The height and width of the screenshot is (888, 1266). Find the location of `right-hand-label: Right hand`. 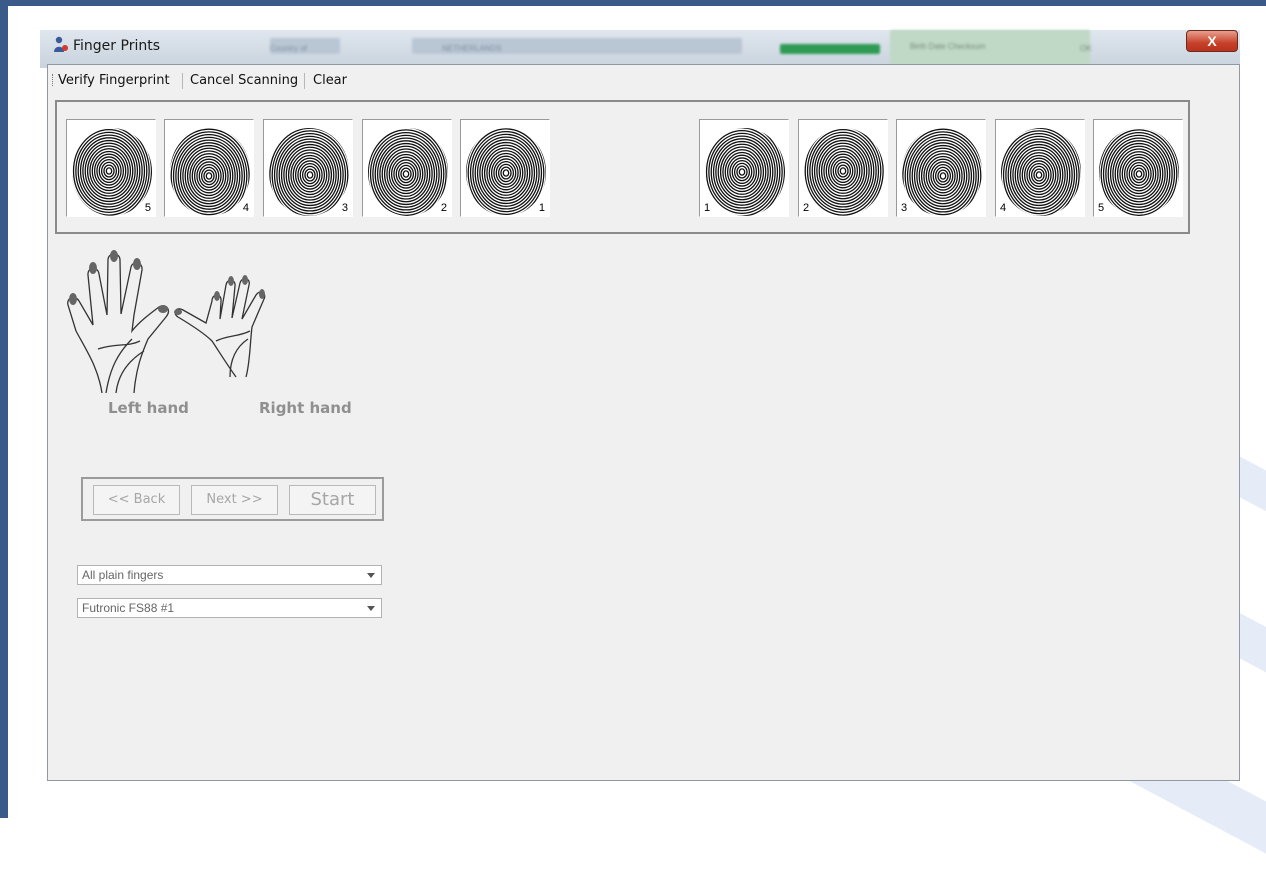

right-hand-label: Right hand is located at coordinates (305, 408).